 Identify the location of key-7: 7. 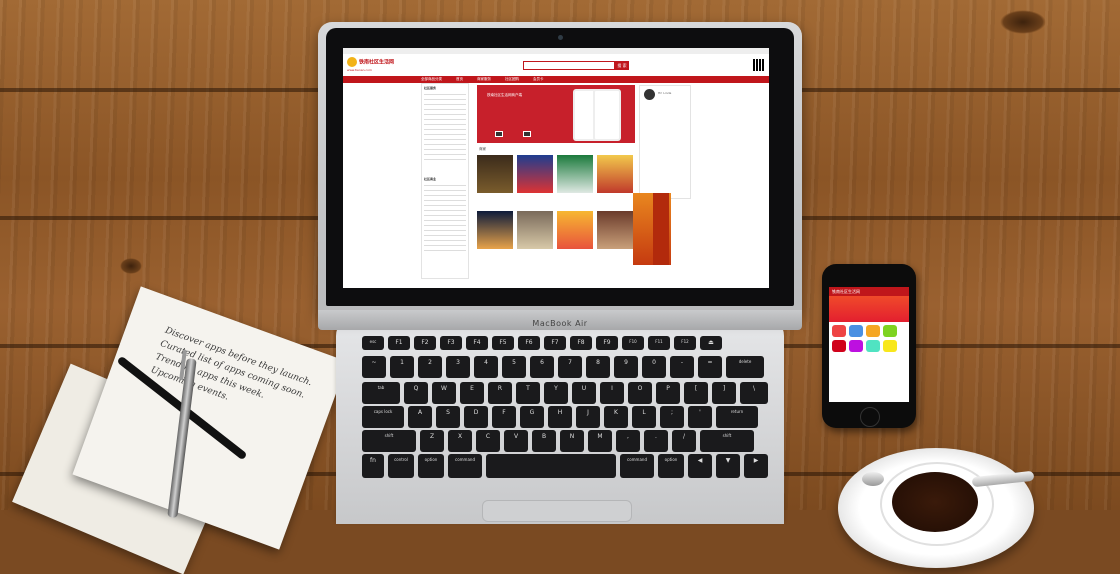
(570, 367).